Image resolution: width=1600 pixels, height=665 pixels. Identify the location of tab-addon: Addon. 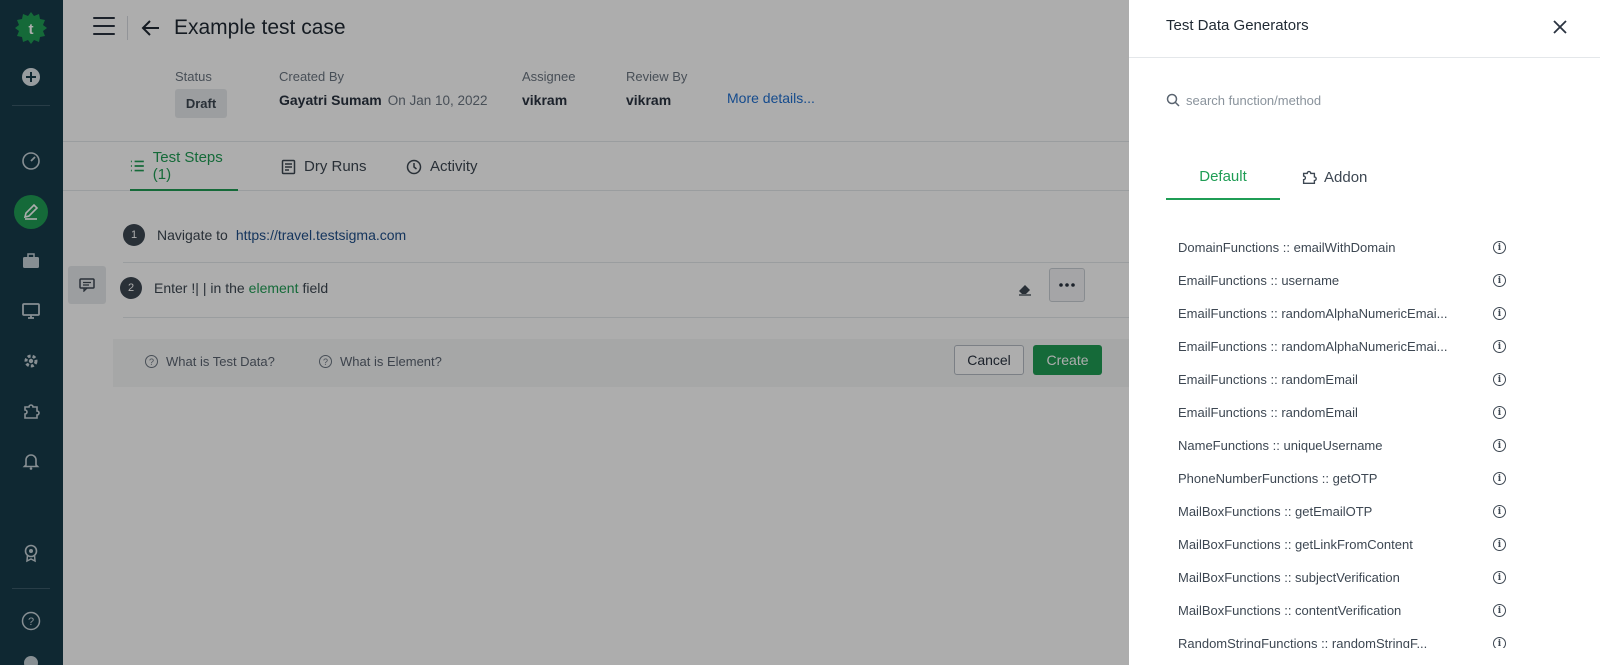
(1333, 177).